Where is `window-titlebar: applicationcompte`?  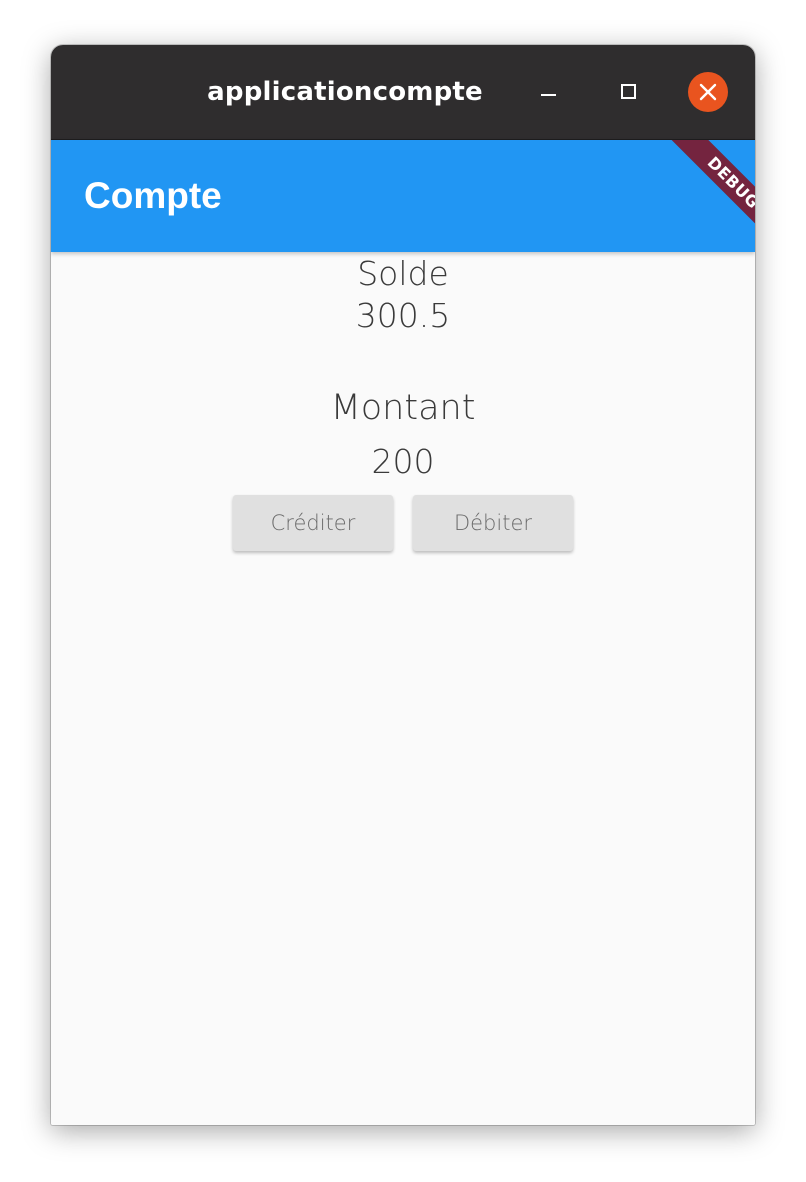 window-titlebar: applicationcompte is located at coordinates (403, 92).